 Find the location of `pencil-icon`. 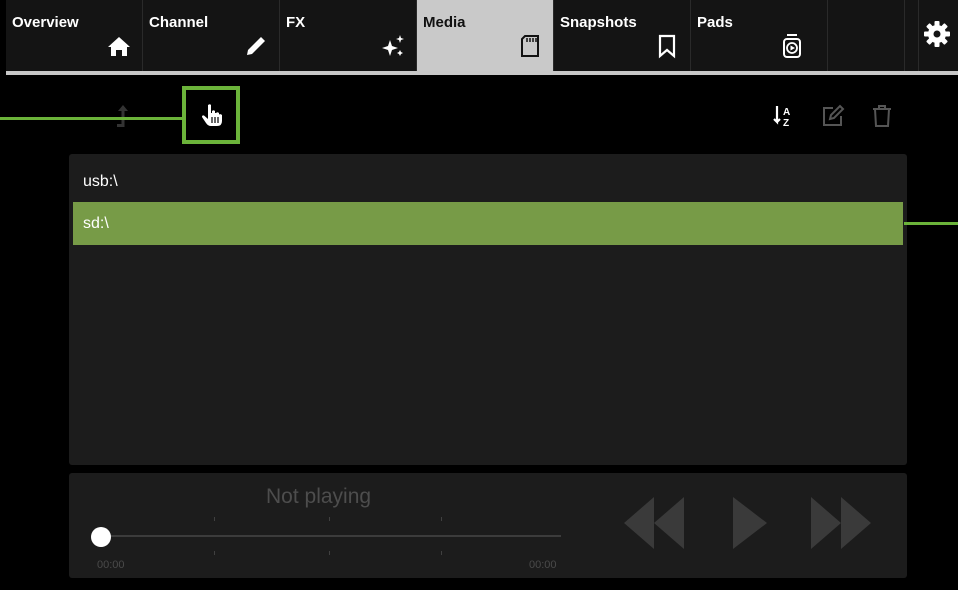

pencil-icon is located at coordinates (256, 46).